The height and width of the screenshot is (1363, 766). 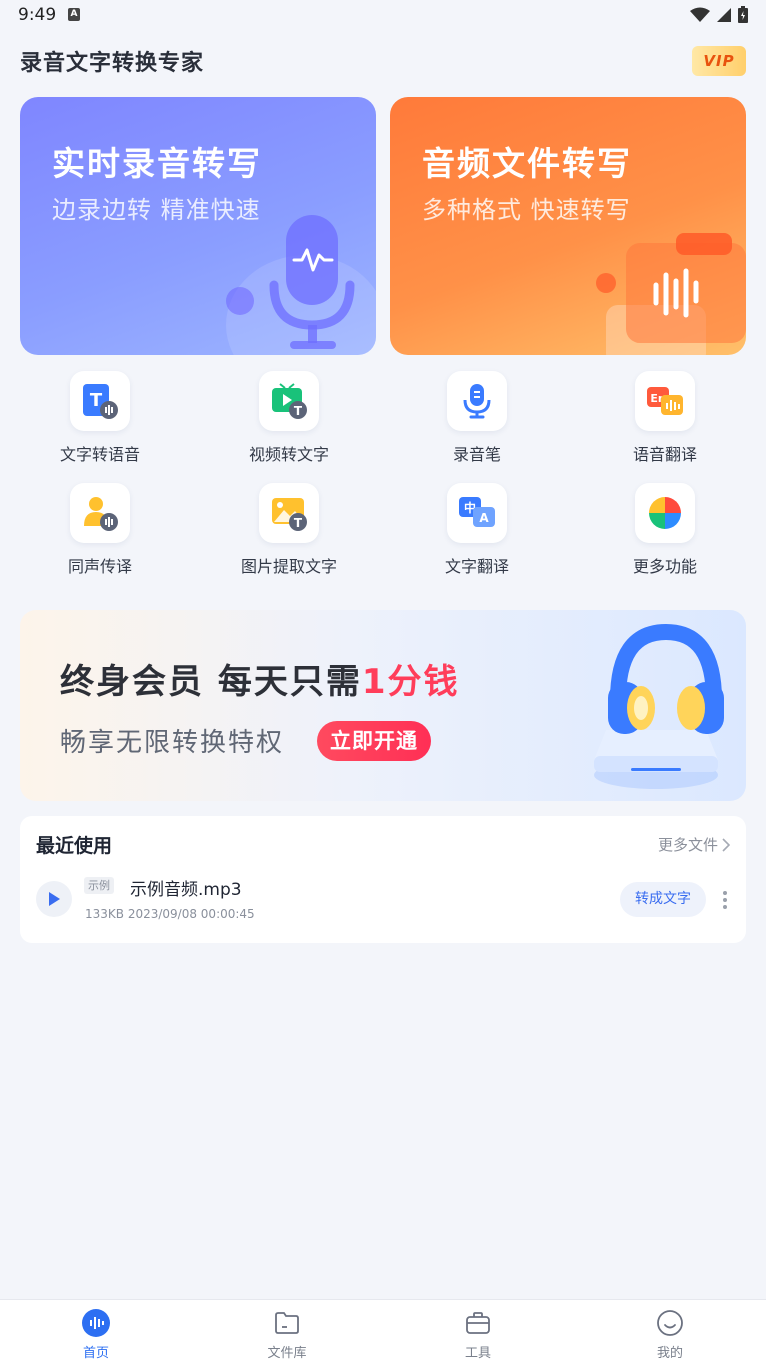 I want to click on nav-label: 我的, so click(x=669, y=1353).